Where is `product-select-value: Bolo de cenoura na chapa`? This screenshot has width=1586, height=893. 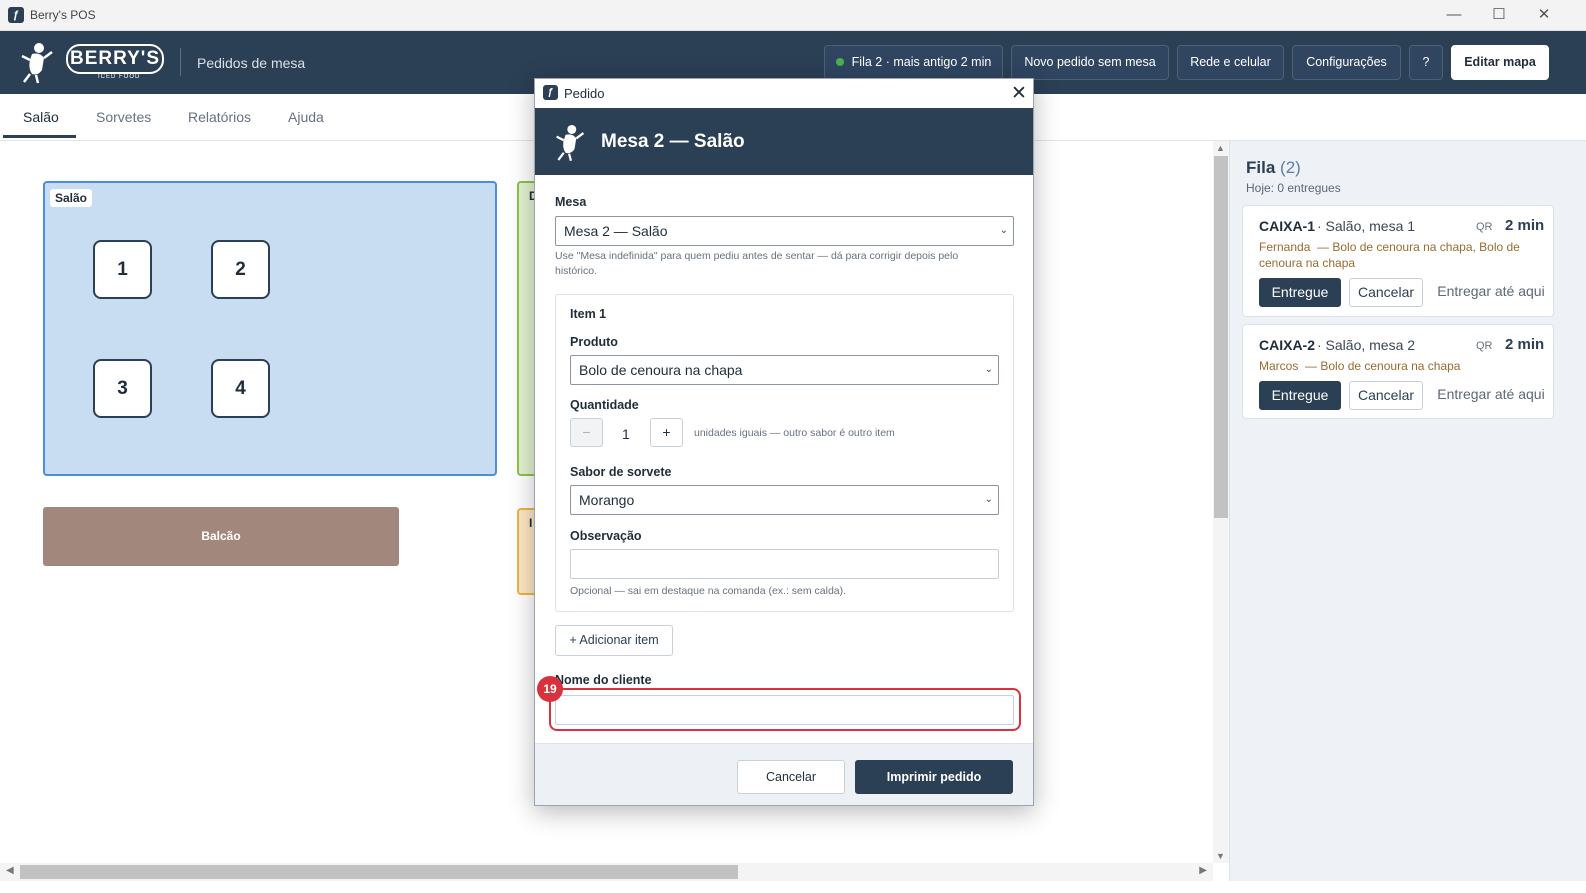 product-select-value: Bolo de cenoura na chapa is located at coordinates (661, 370).